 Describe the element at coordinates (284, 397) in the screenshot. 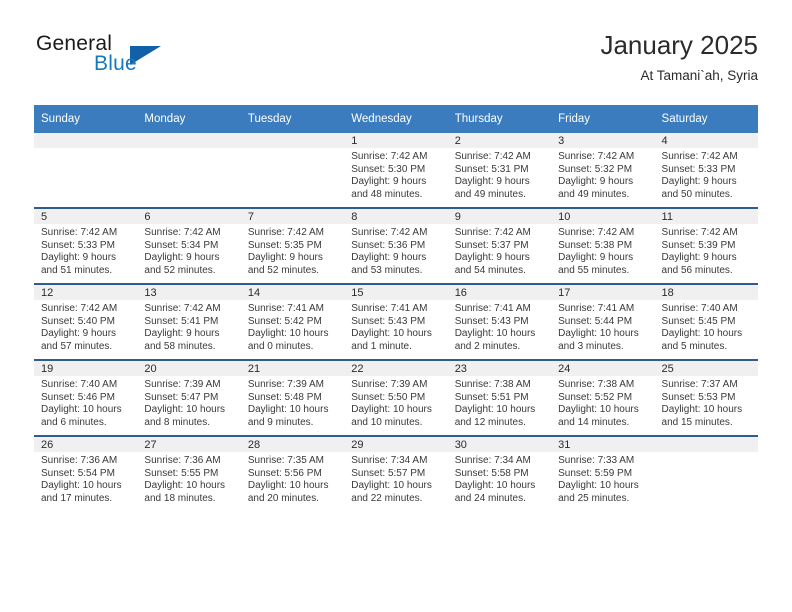

I see `day-sunset-line: Sunset: 5:48 PM` at that location.